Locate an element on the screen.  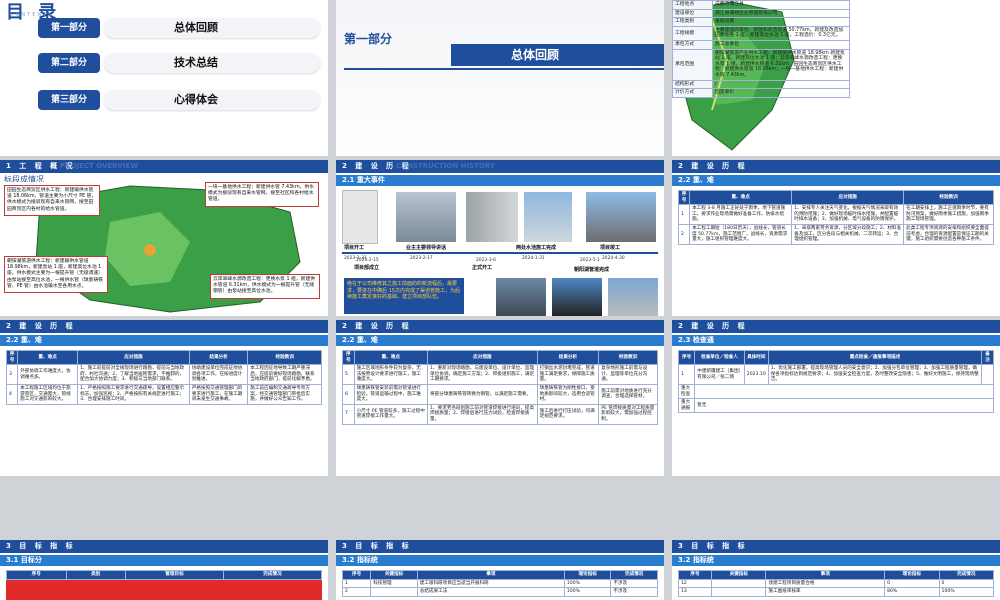
timeline-line is located at coordinates (500, 253).